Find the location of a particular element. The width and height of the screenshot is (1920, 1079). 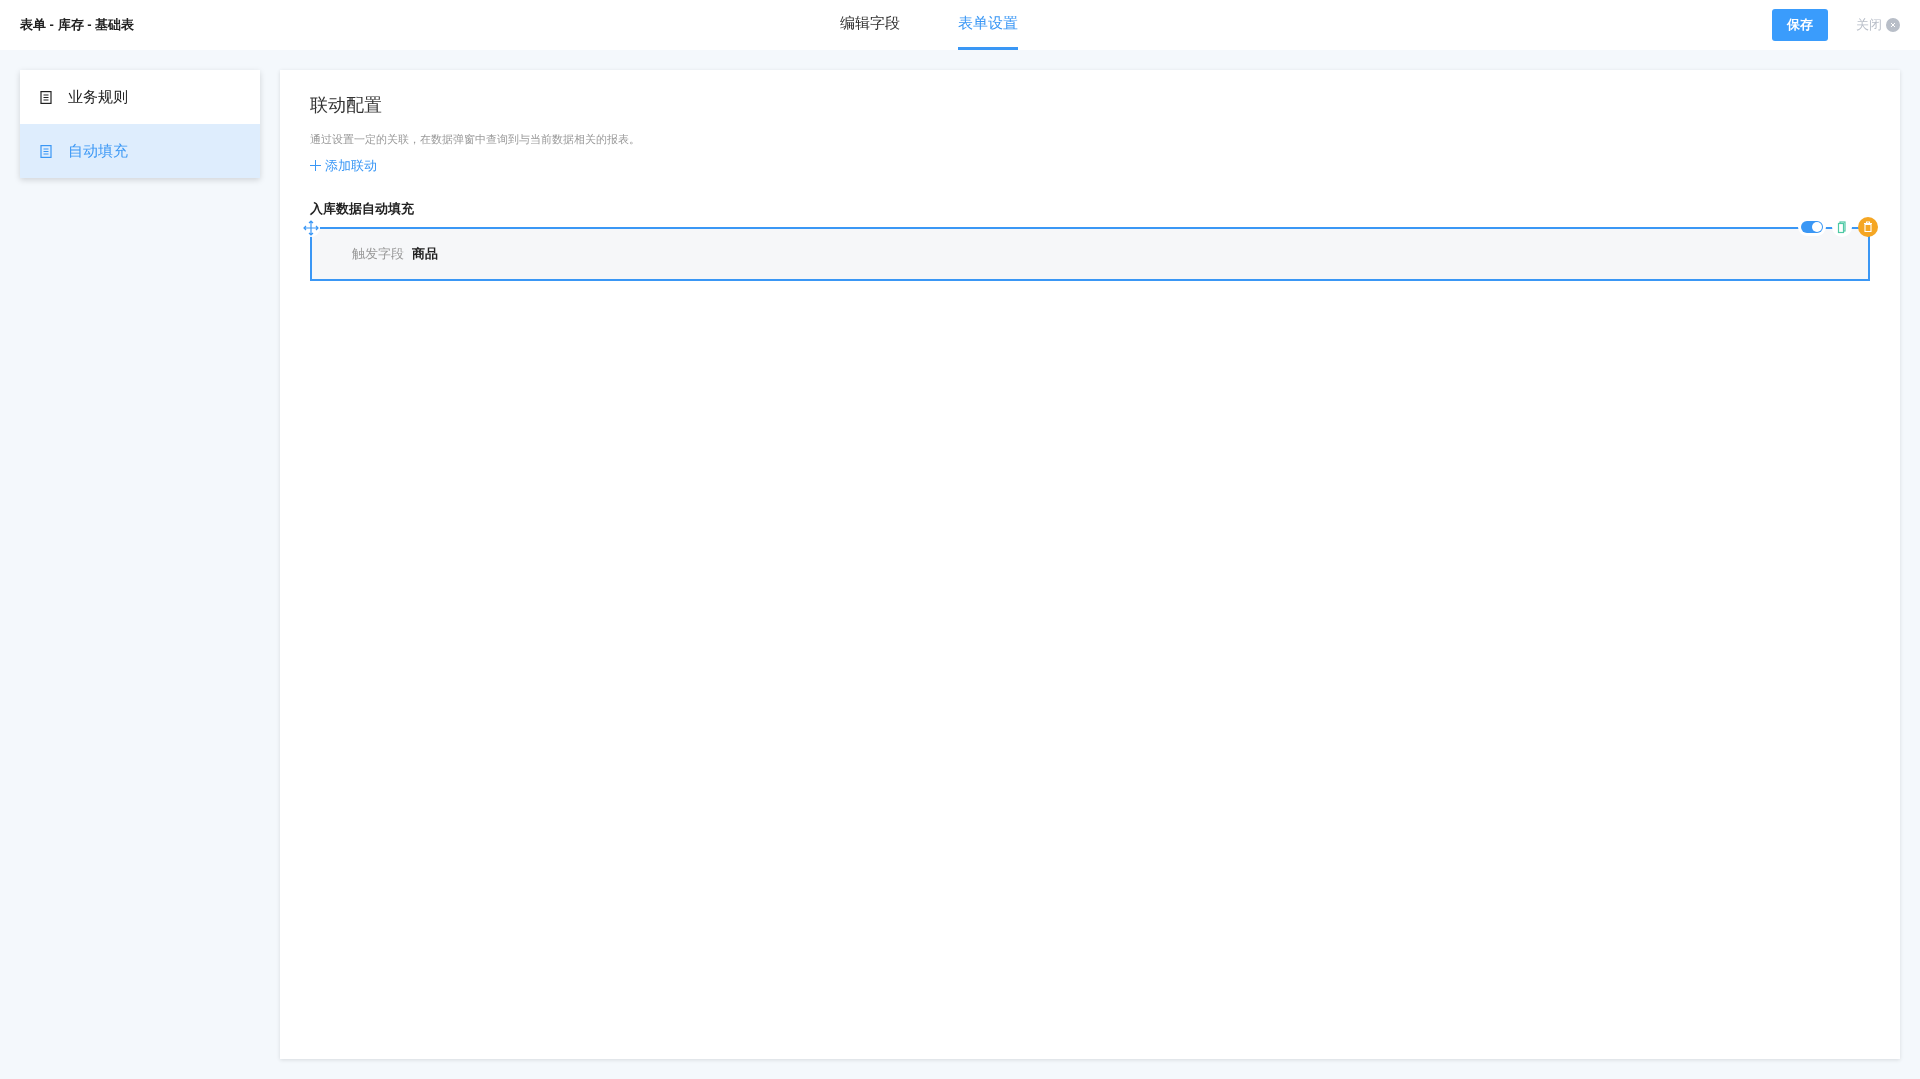

section-title: 联动配置 is located at coordinates (346, 105).